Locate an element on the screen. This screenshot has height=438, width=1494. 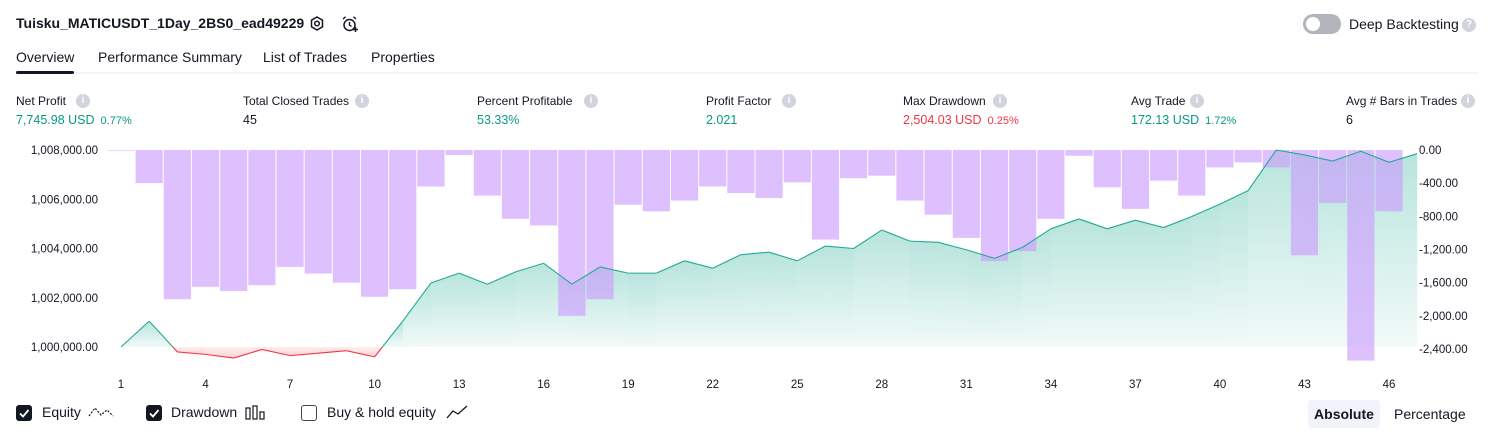
deep-backtesting-toggle is located at coordinates (1322, 24).